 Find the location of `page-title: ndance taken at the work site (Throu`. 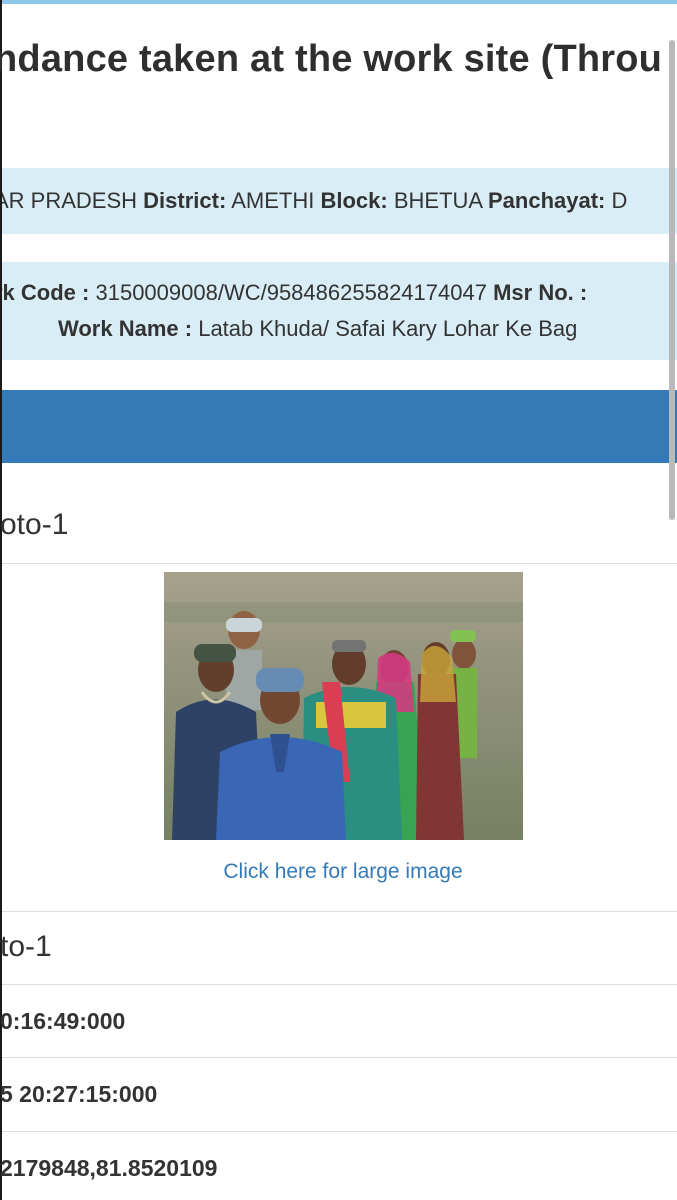

page-title: ndance taken at the work site (Throu is located at coordinates (331, 59).